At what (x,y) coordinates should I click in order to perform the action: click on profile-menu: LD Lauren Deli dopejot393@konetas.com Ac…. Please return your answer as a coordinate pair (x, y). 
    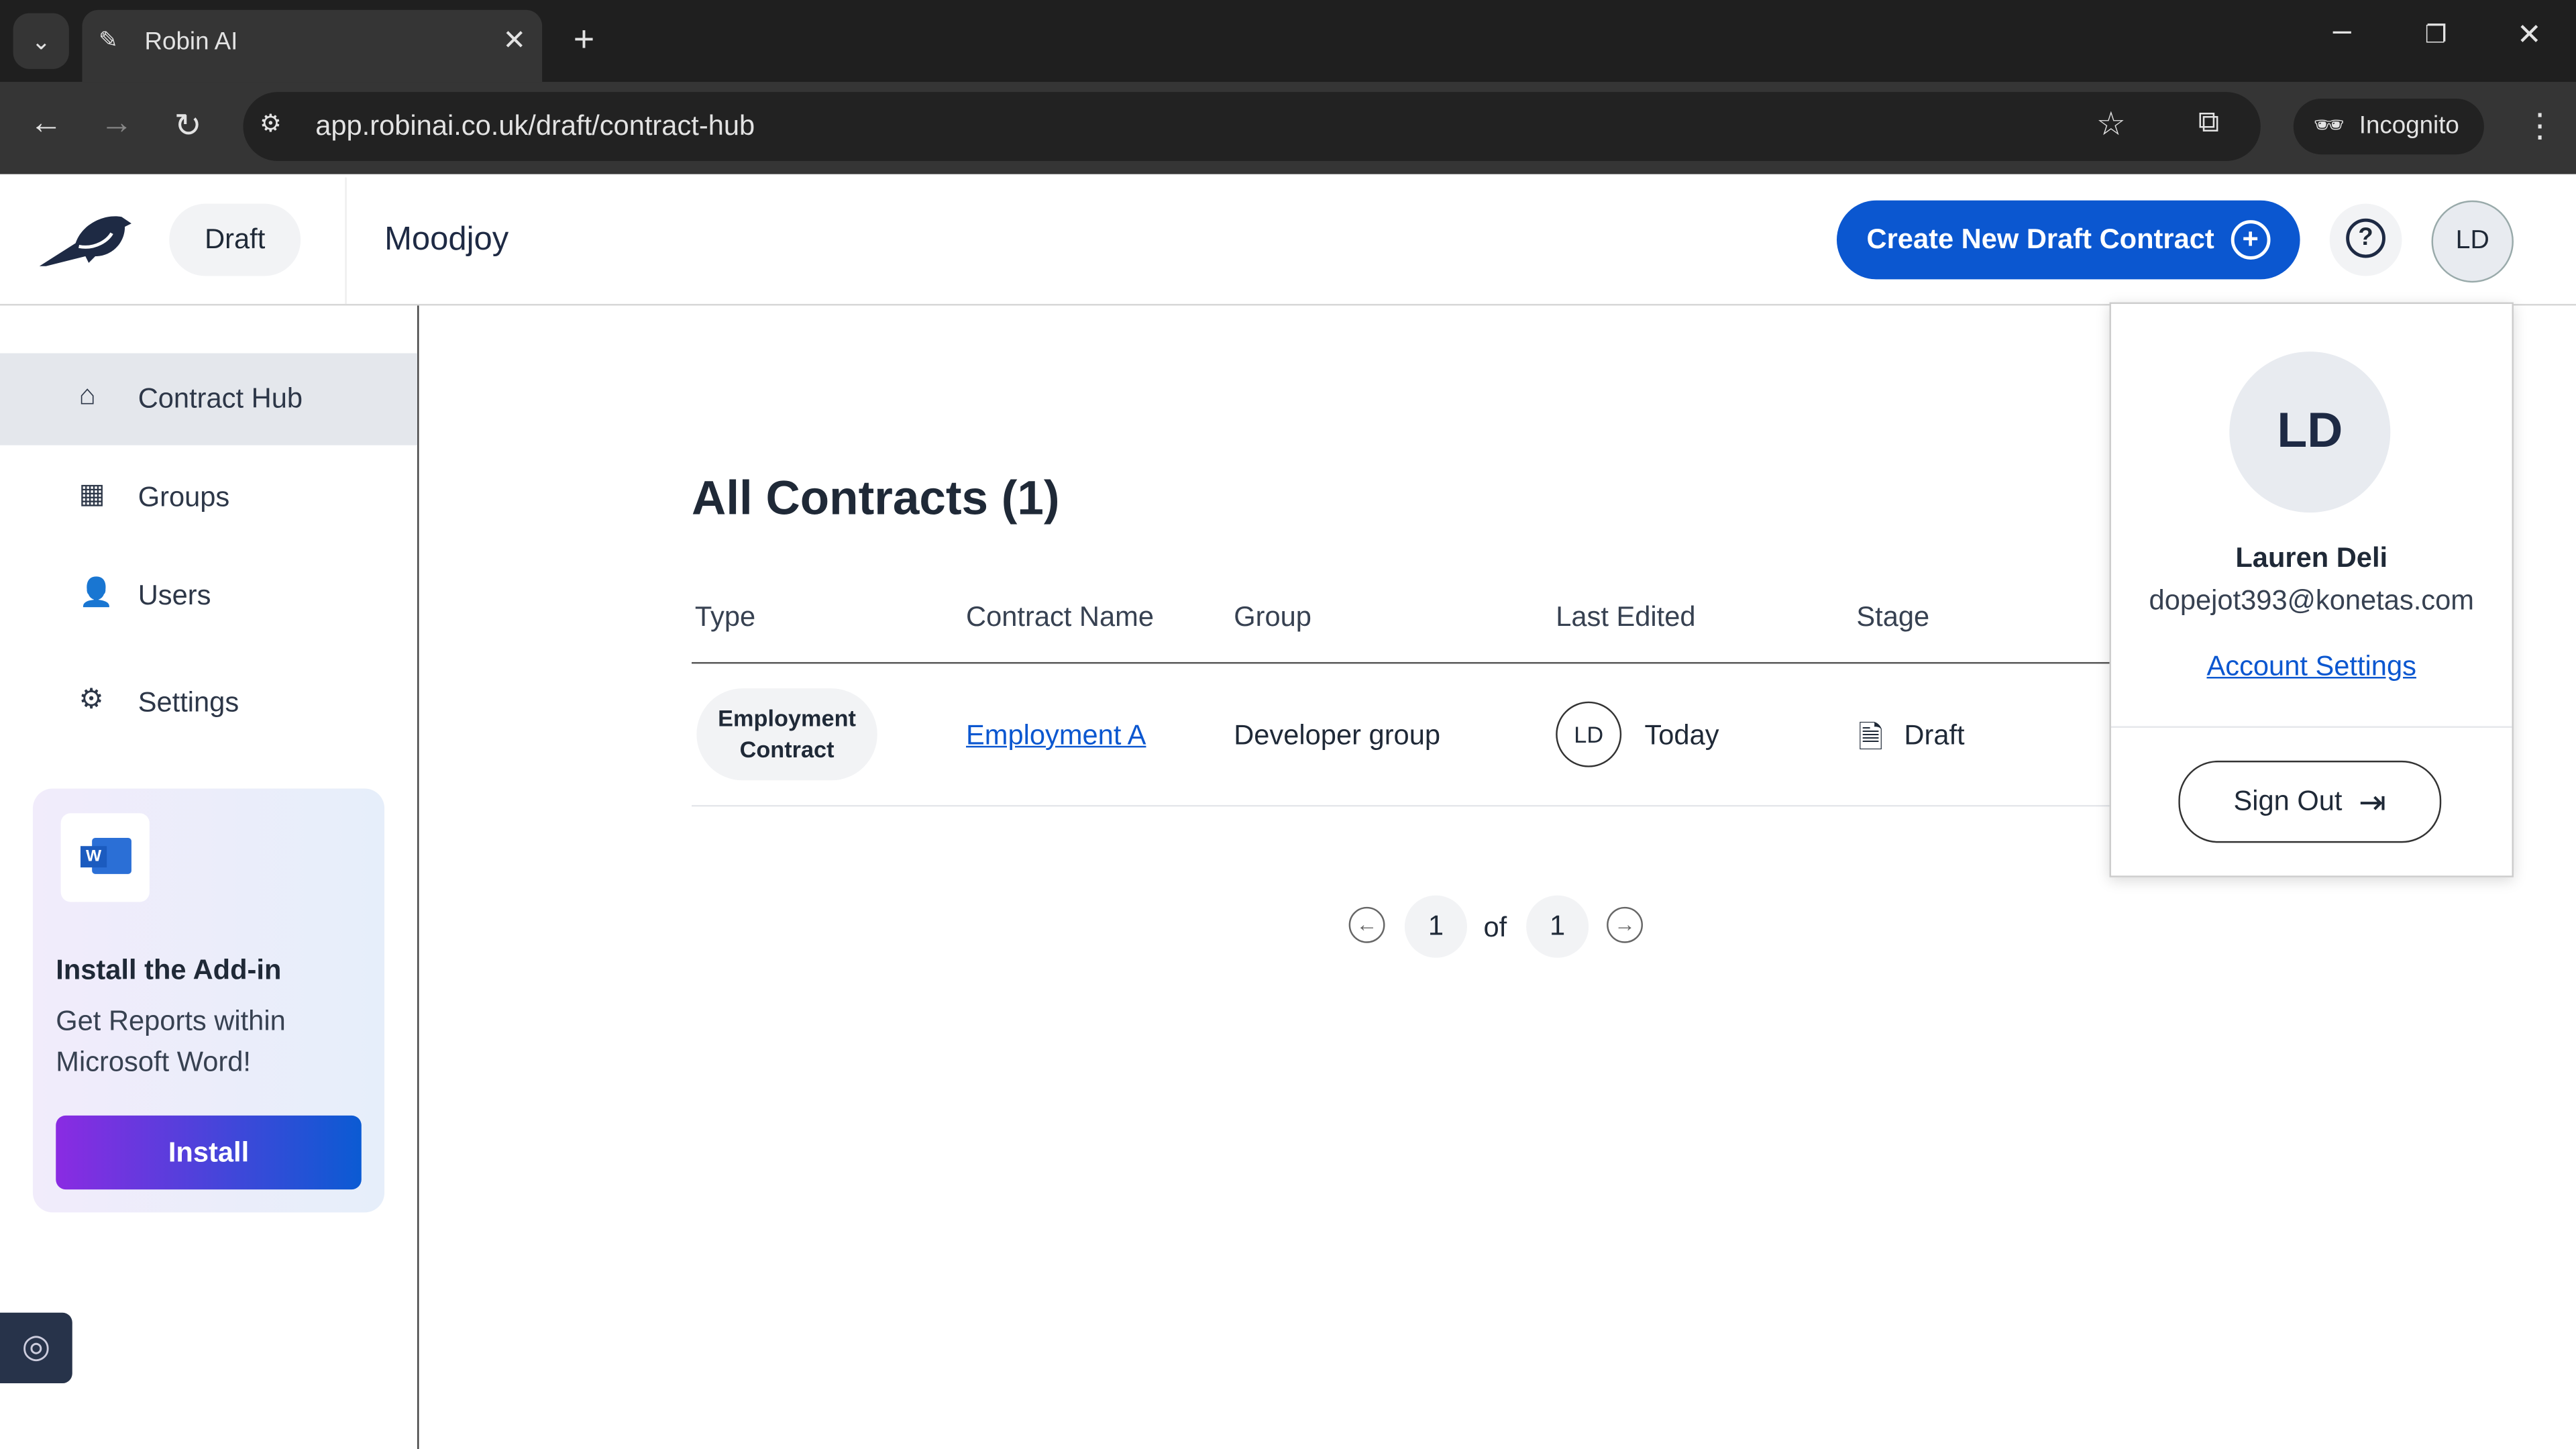
    Looking at the image, I should click on (2311, 589).